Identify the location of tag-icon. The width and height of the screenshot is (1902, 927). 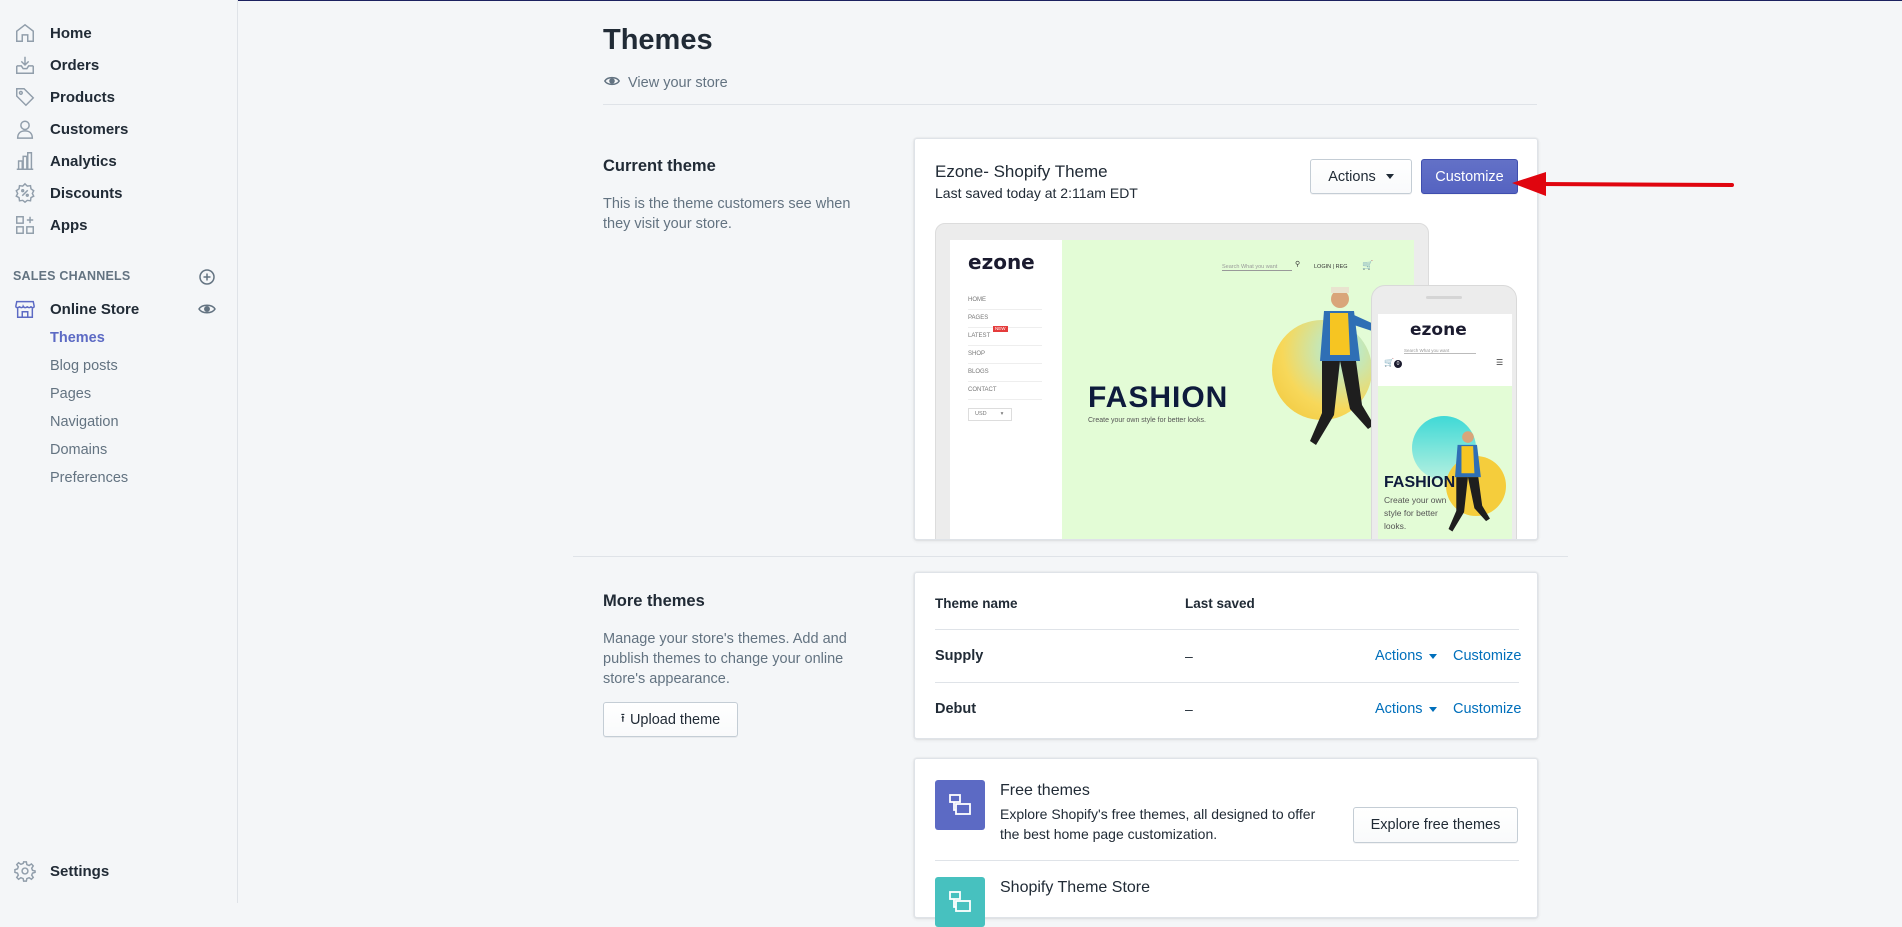
(25, 97).